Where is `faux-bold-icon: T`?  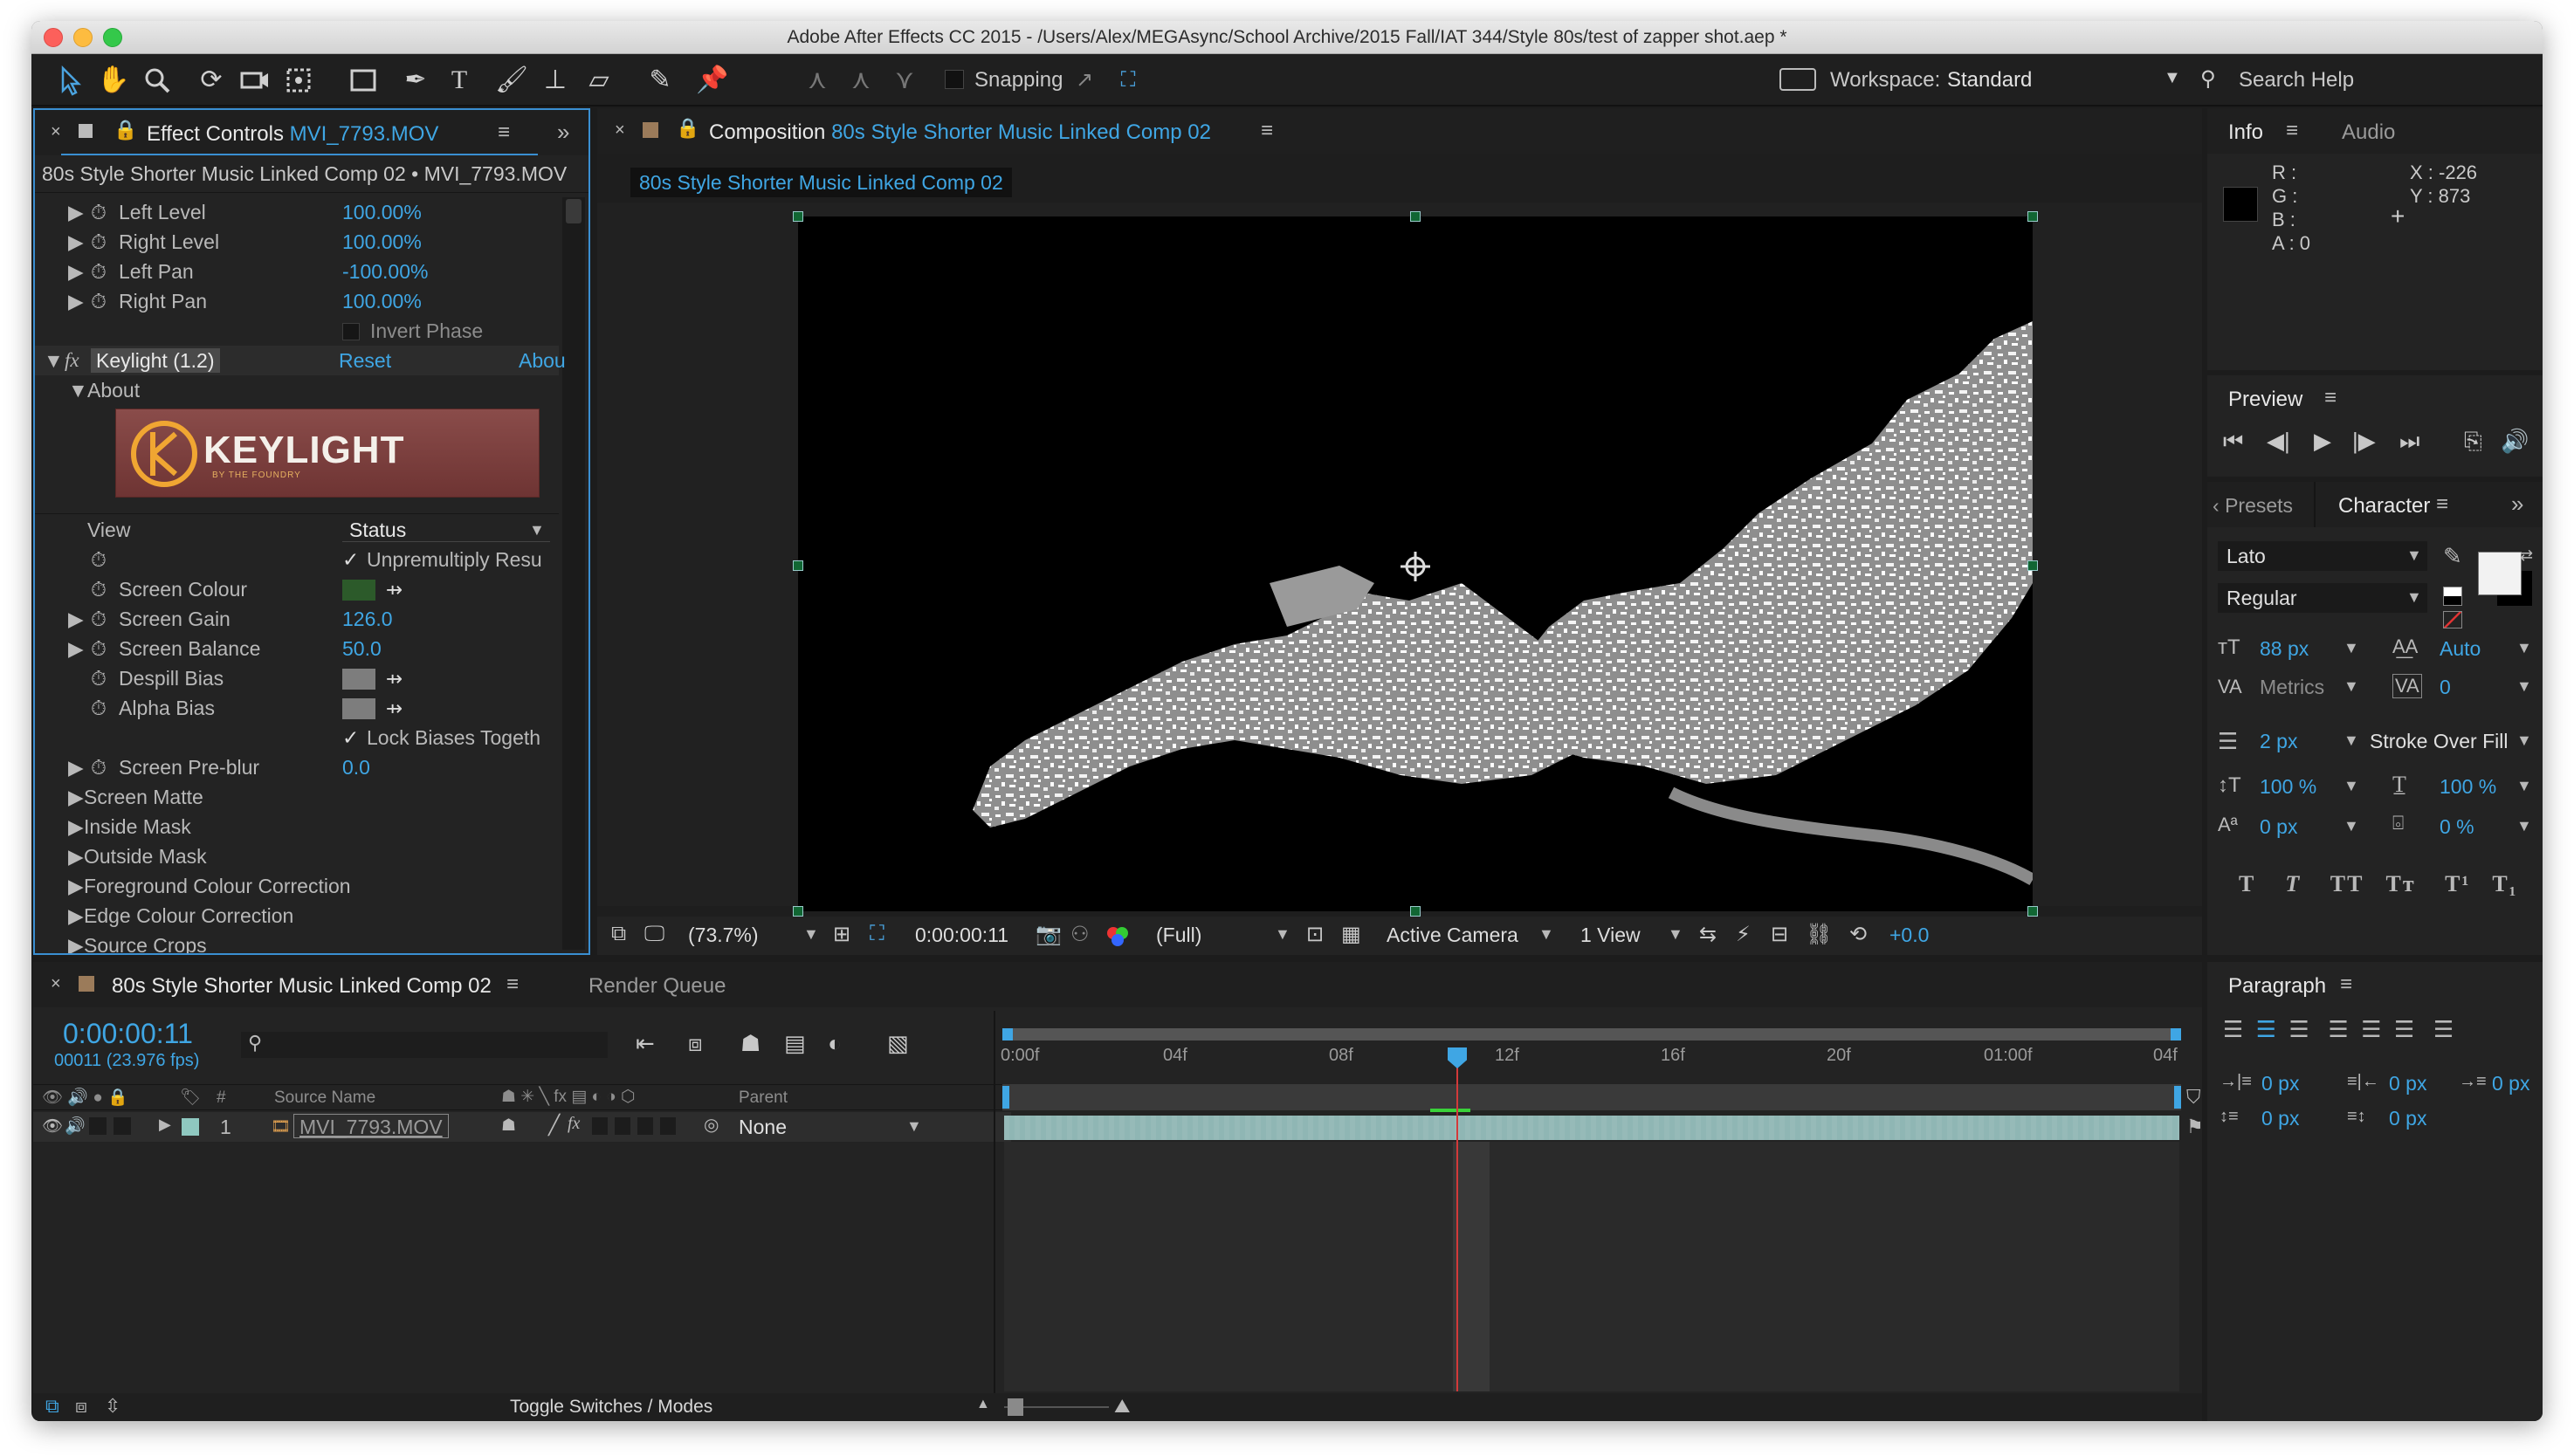 faux-bold-icon: T is located at coordinates (2247, 883).